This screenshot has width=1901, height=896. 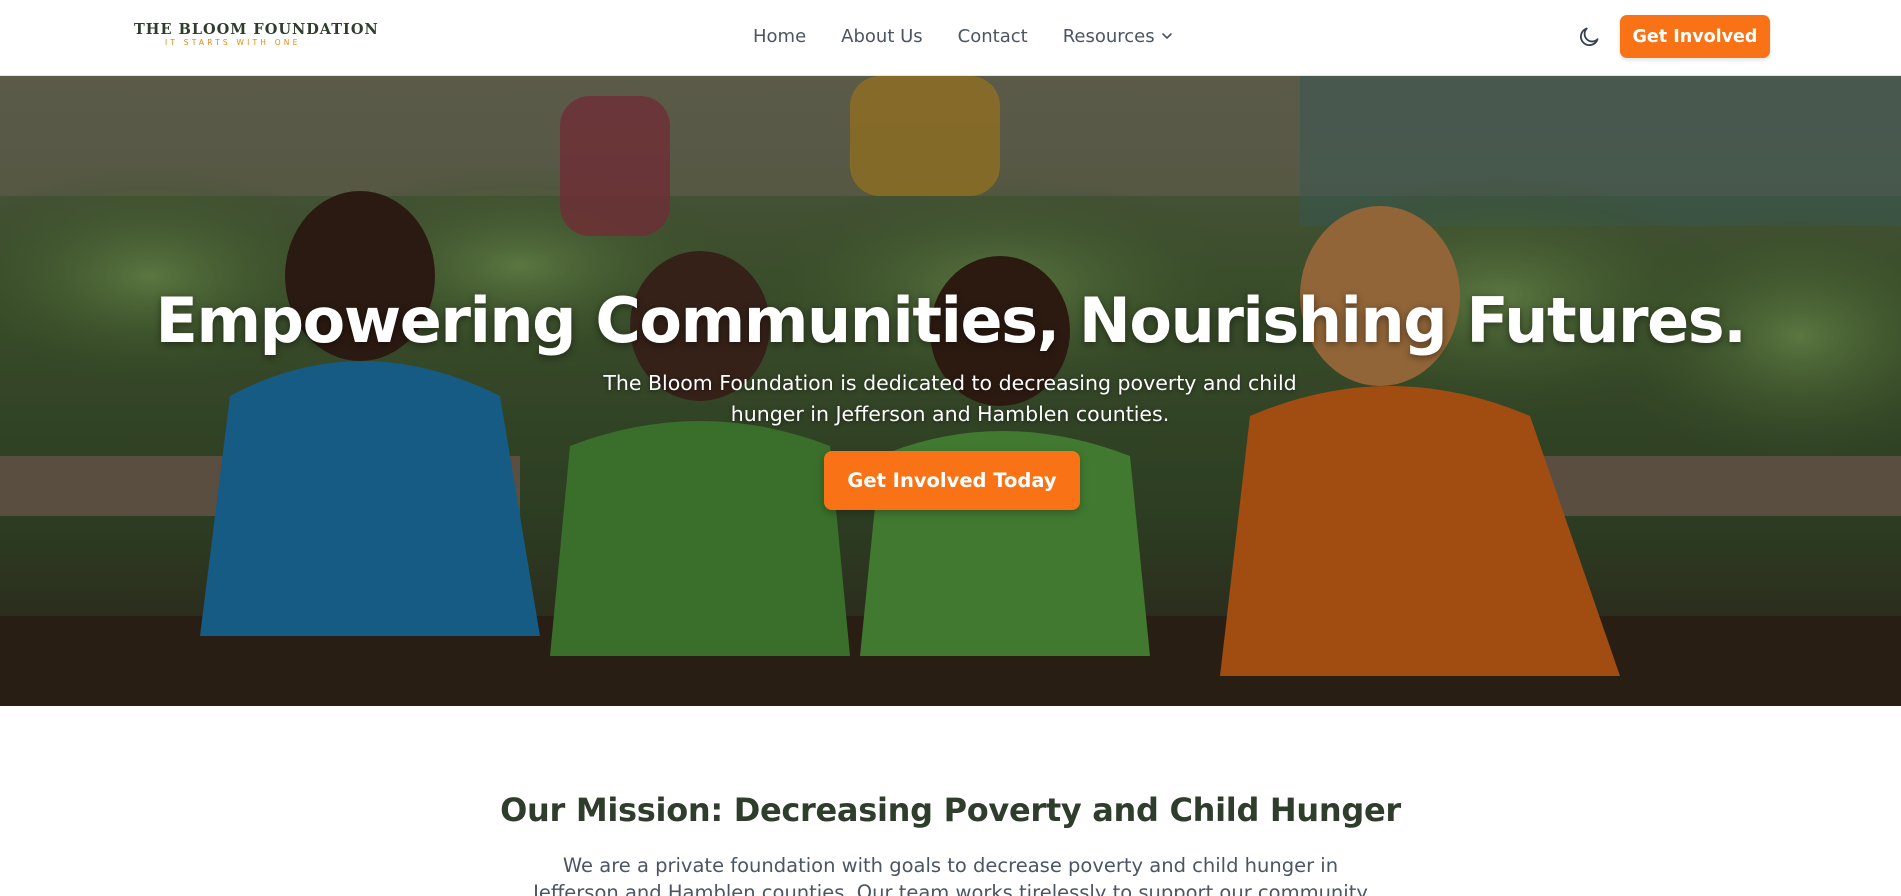 I want to click on nav-about-us-label: About Us, so click(x=882, y=36).